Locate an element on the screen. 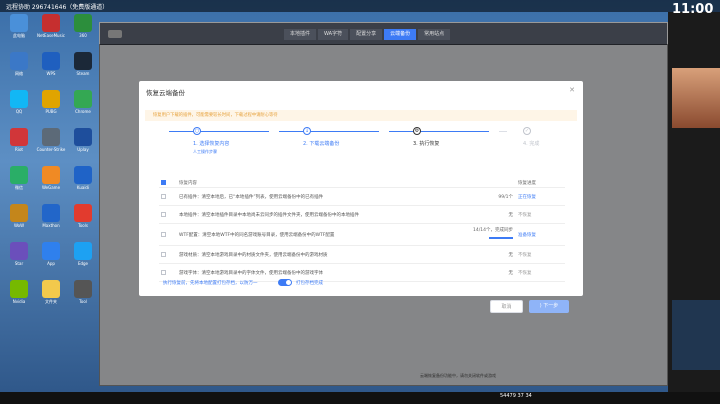 The width and height of the screenshot is (720, 404). desktop-icon-label: 360 is located at coordinates (83, 35).